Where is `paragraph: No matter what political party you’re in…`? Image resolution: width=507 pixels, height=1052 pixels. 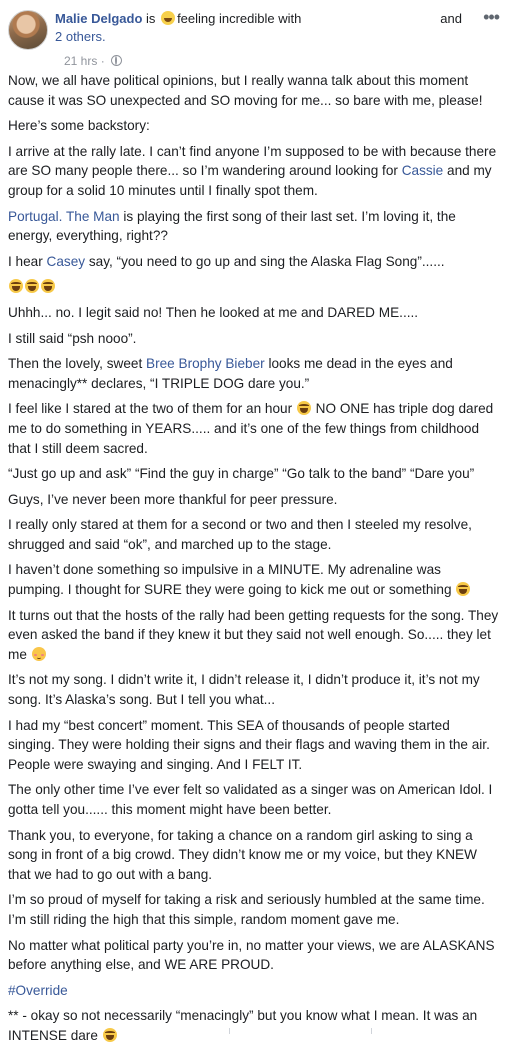 paragraph: No matter what political party you’re in… is located at coordinates (251, 955).